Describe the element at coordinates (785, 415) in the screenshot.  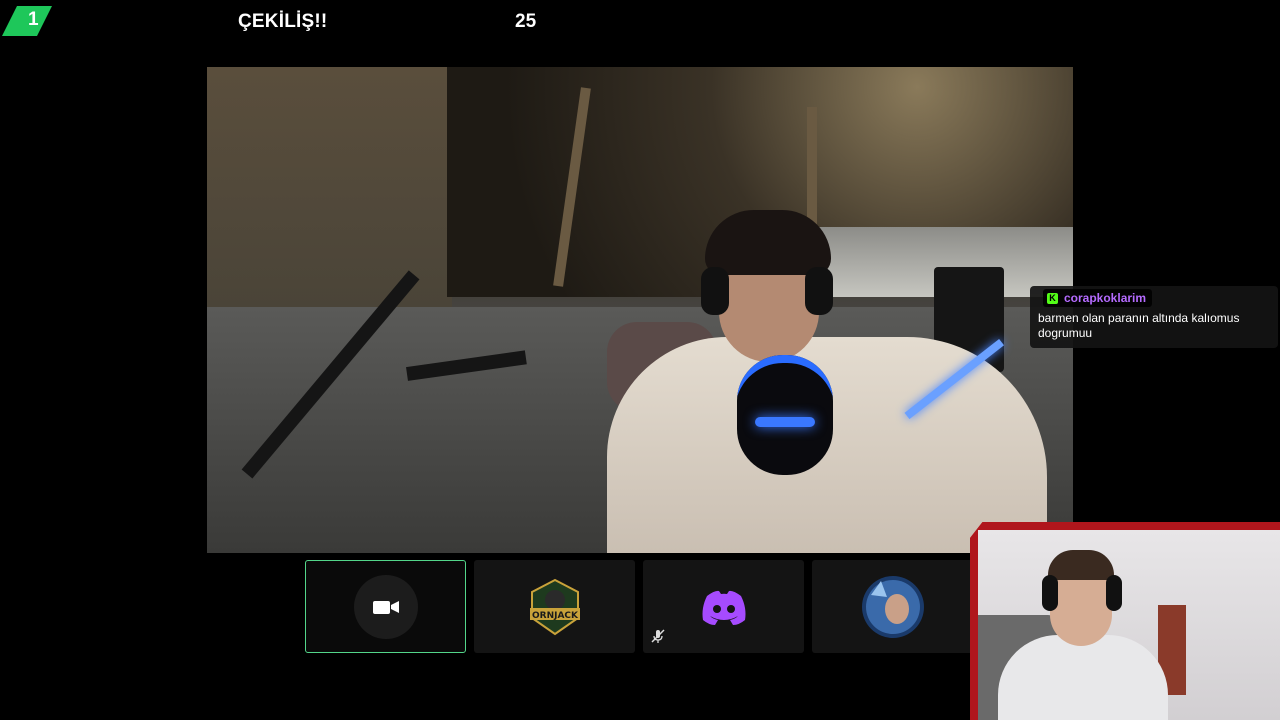
I see `microphone` at that location.